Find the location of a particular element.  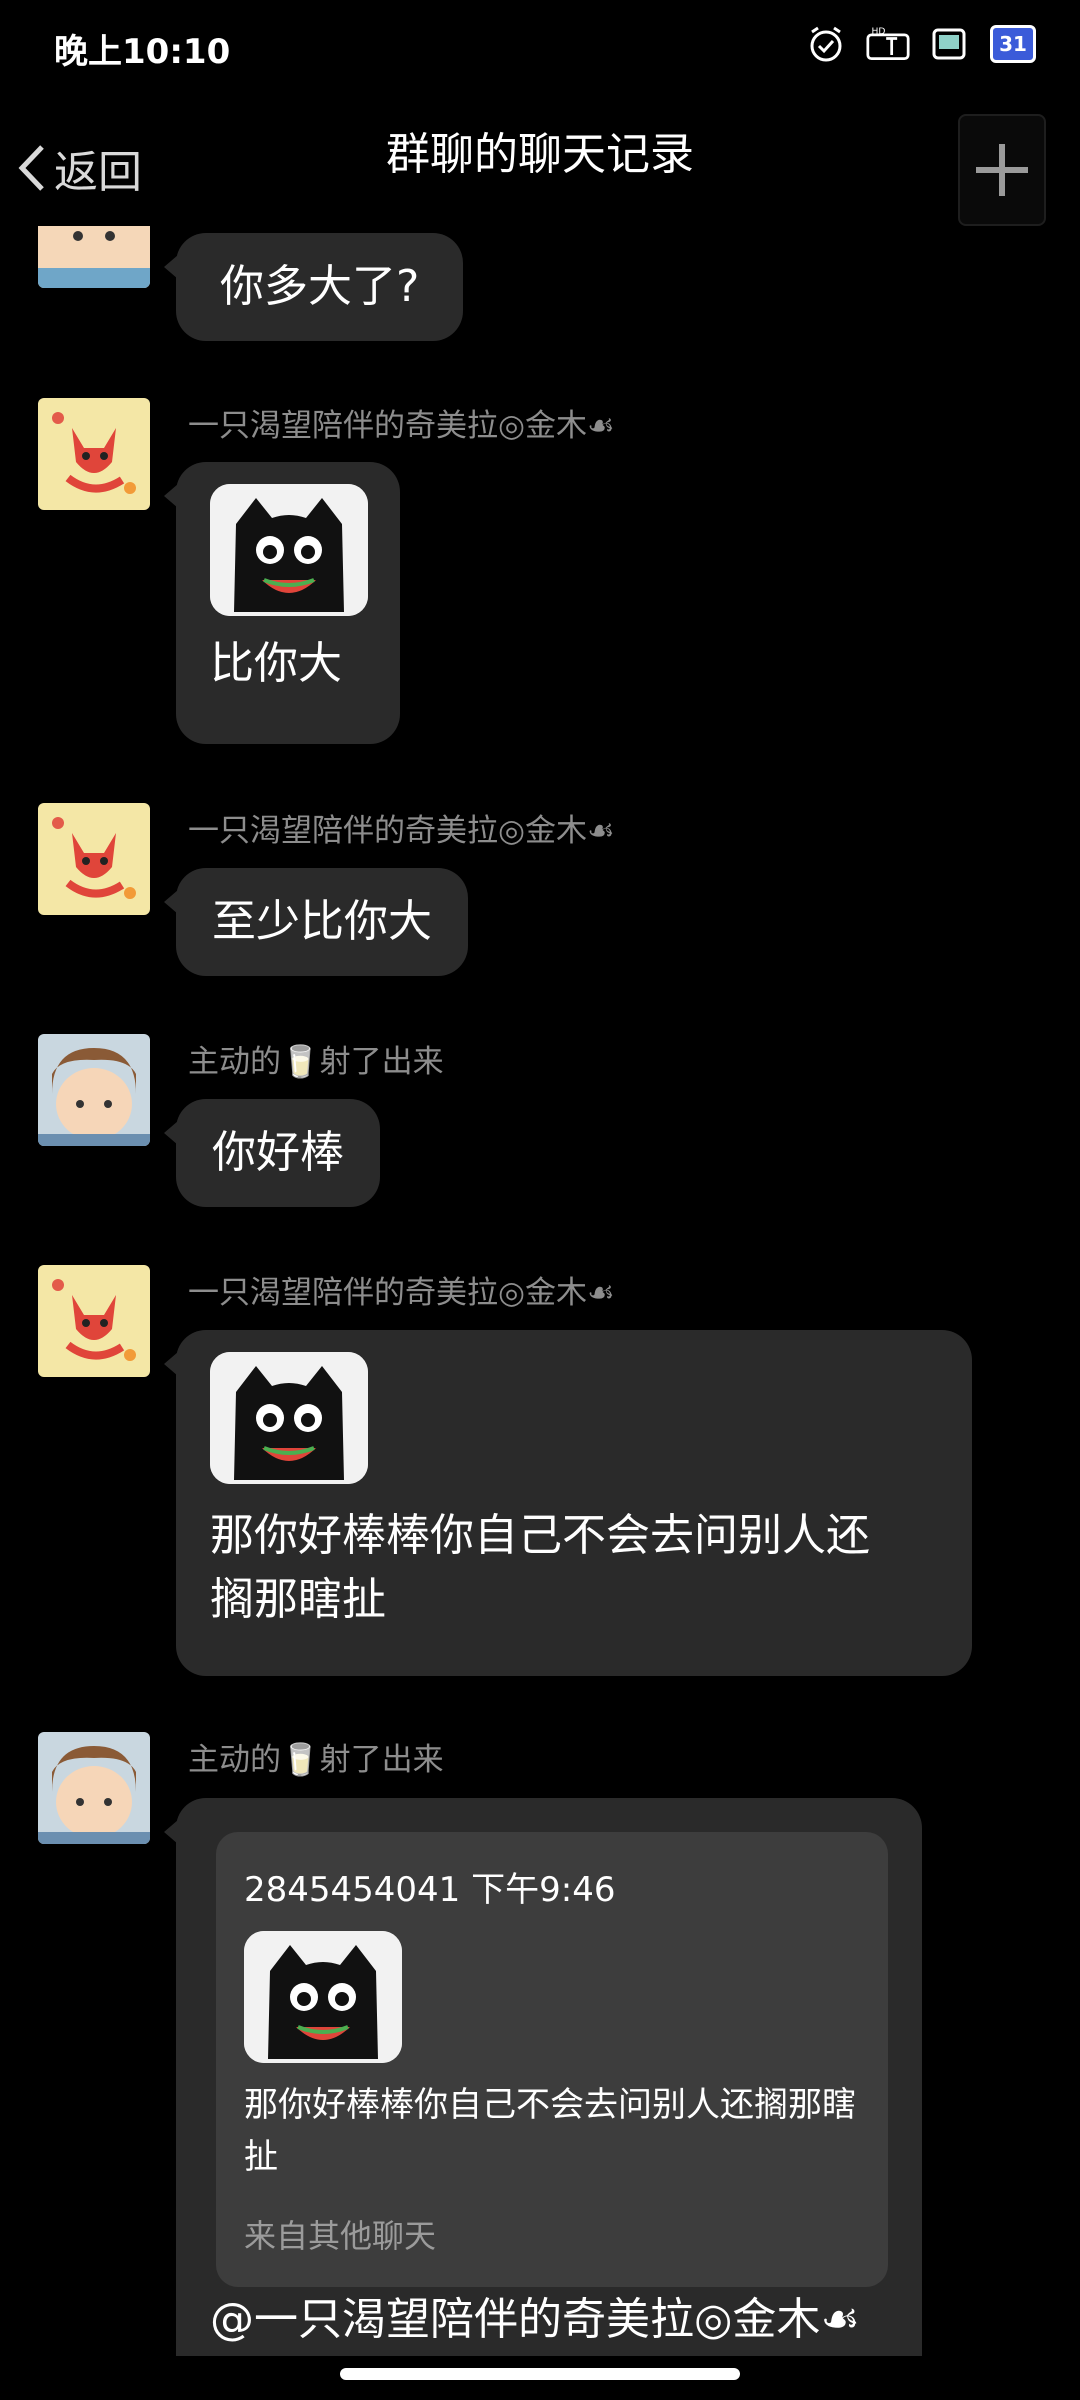

plus-icon is located at coordinates (1002, 170).